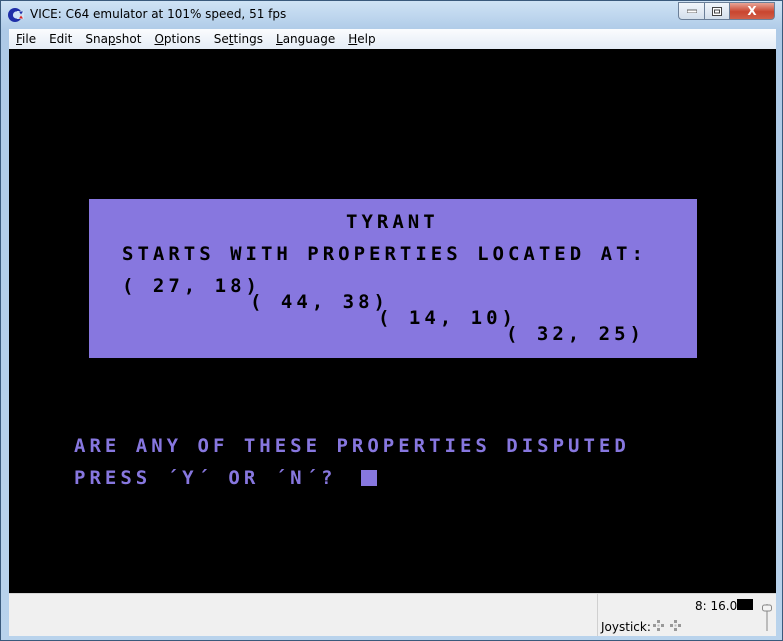 Image resolution: width=783 pixels, height=641 pixels. What do you see at coordinates (25, 39) in the screenshot?
I see `menu-file: File` at bounding box center [25, 39].